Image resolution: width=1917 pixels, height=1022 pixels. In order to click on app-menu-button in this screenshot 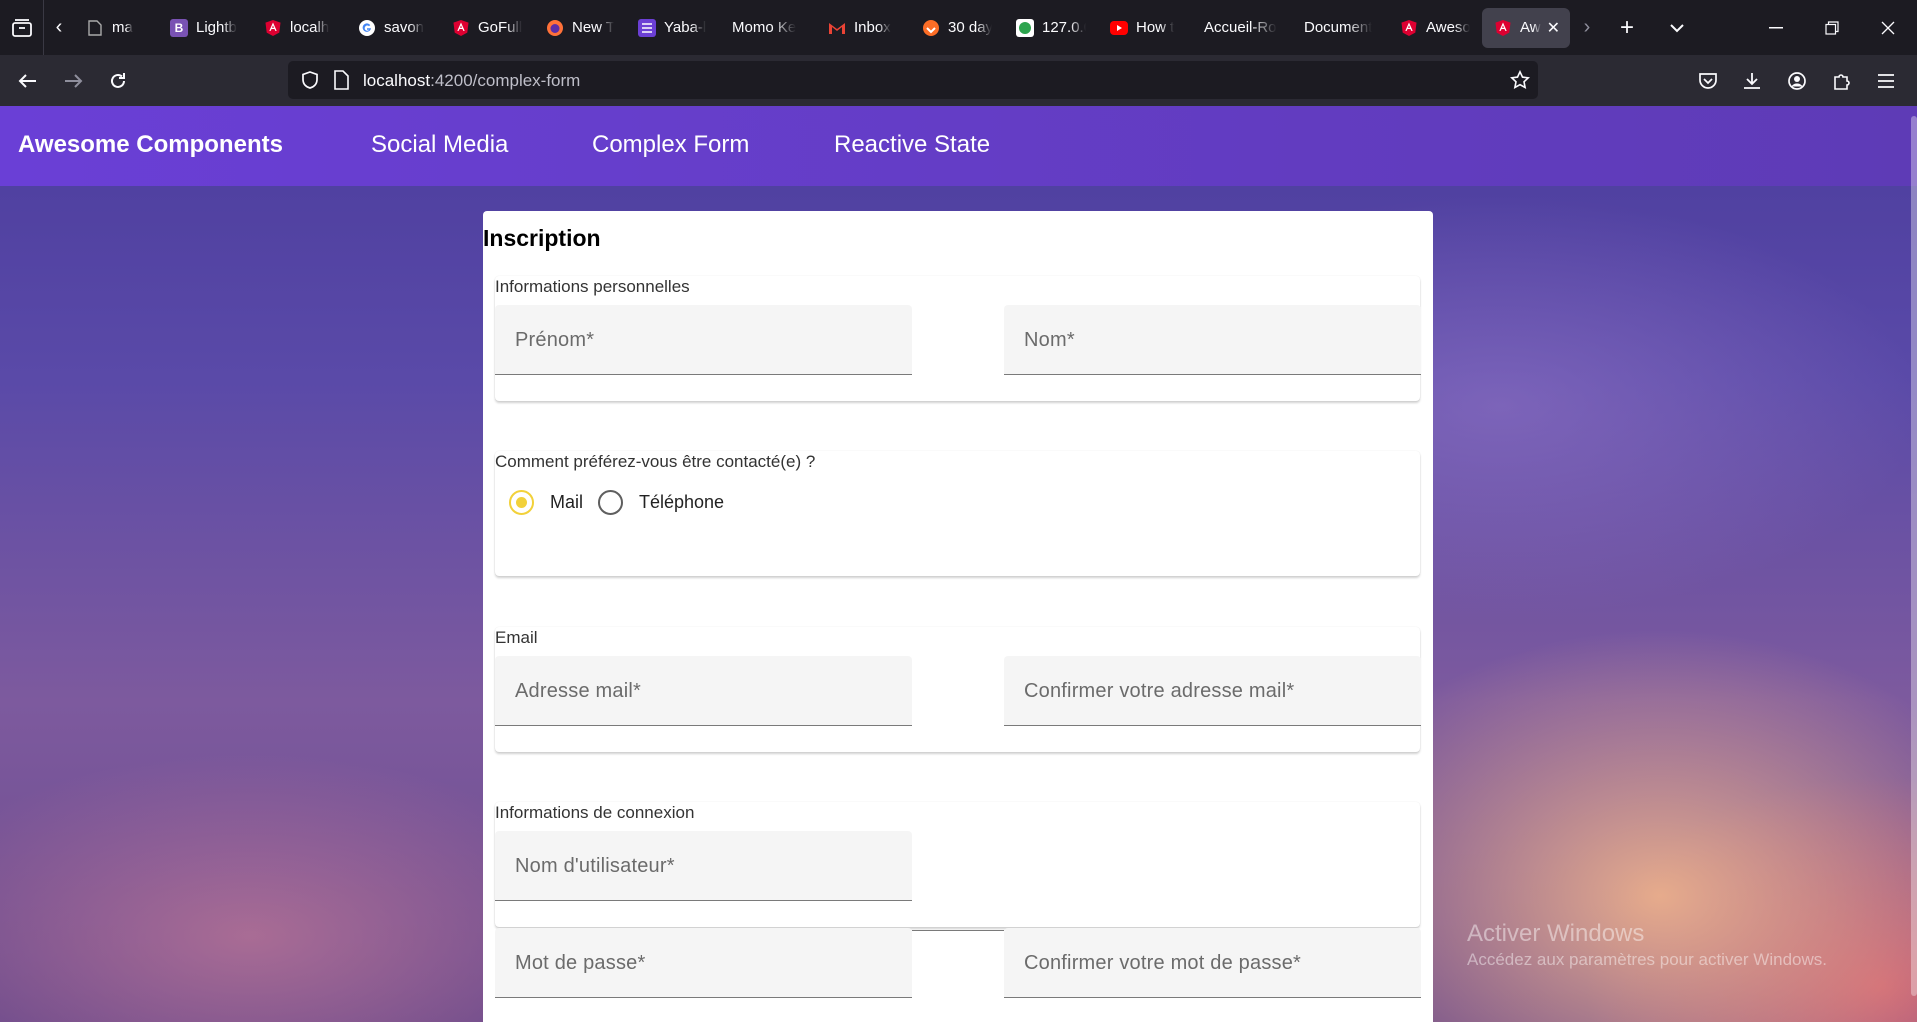, I will do `click(1886, 81)`.